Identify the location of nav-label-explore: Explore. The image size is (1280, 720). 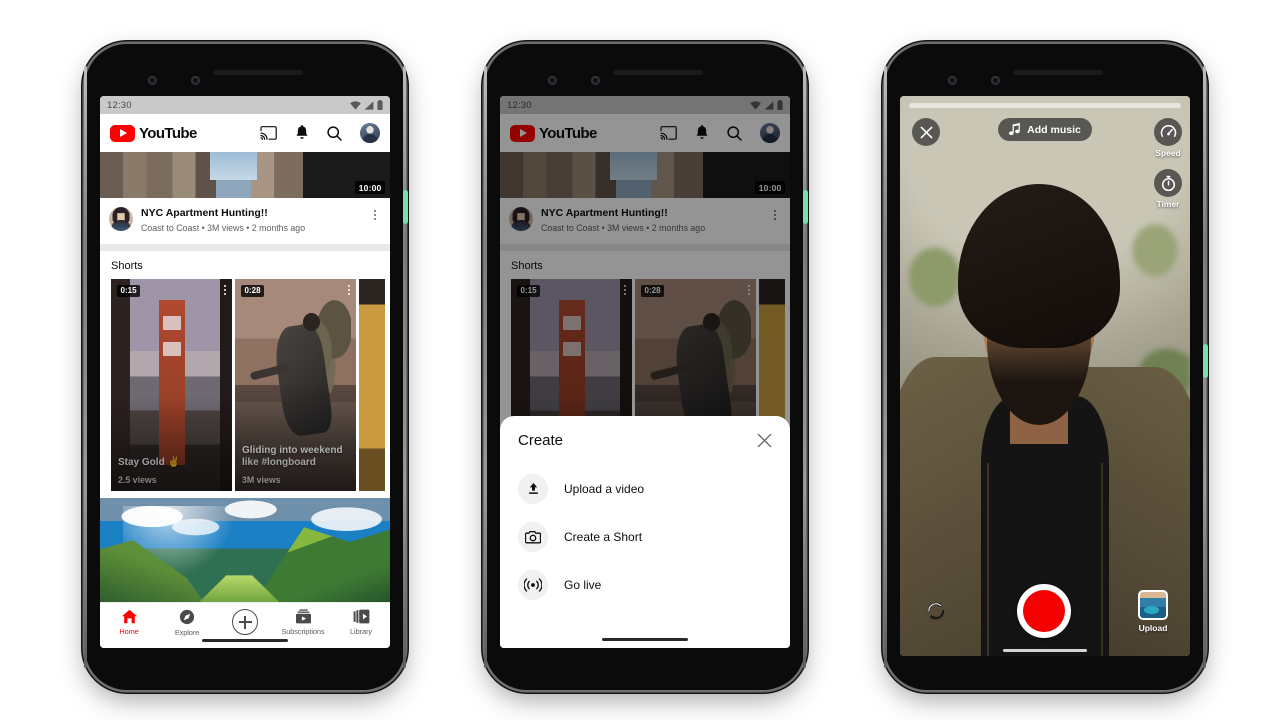
(187, 632).